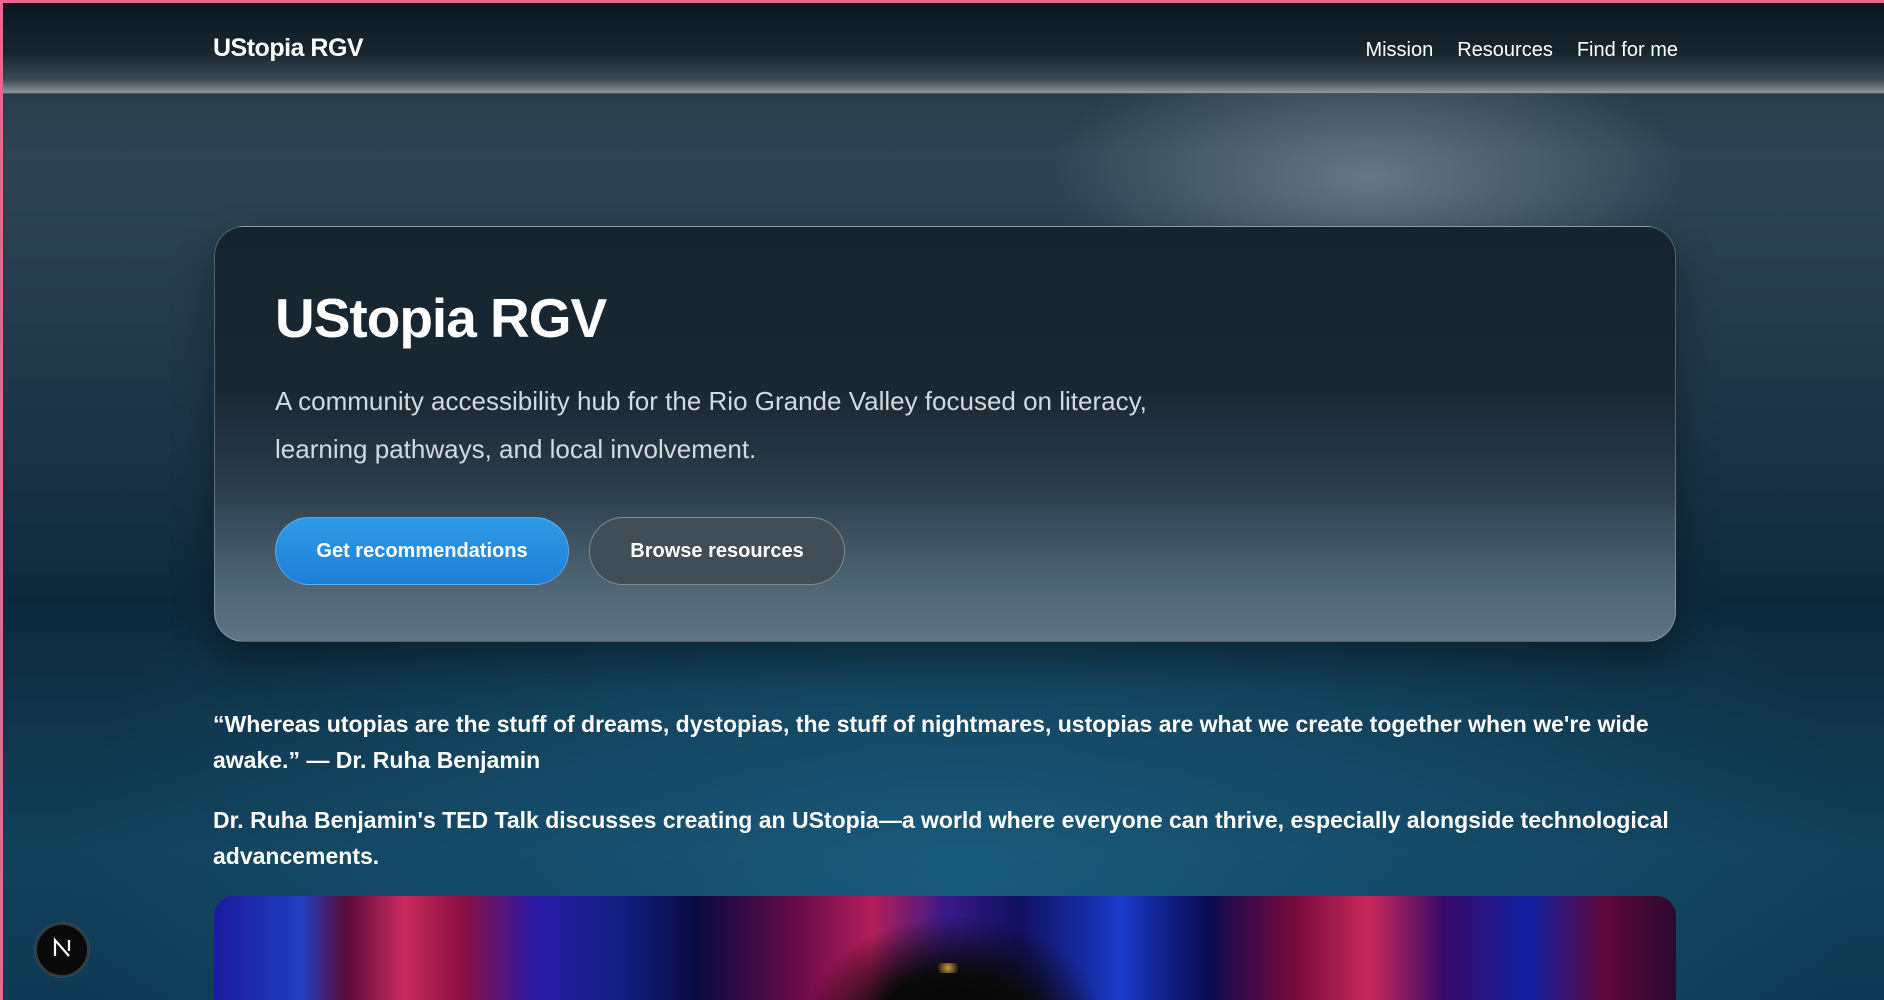 The width and height of the screenshot is (1884, 1000). What do you see at coordinates (945, 948) in the screenshot?
I see `ted-talk-video` at bounding box center [945, 948].